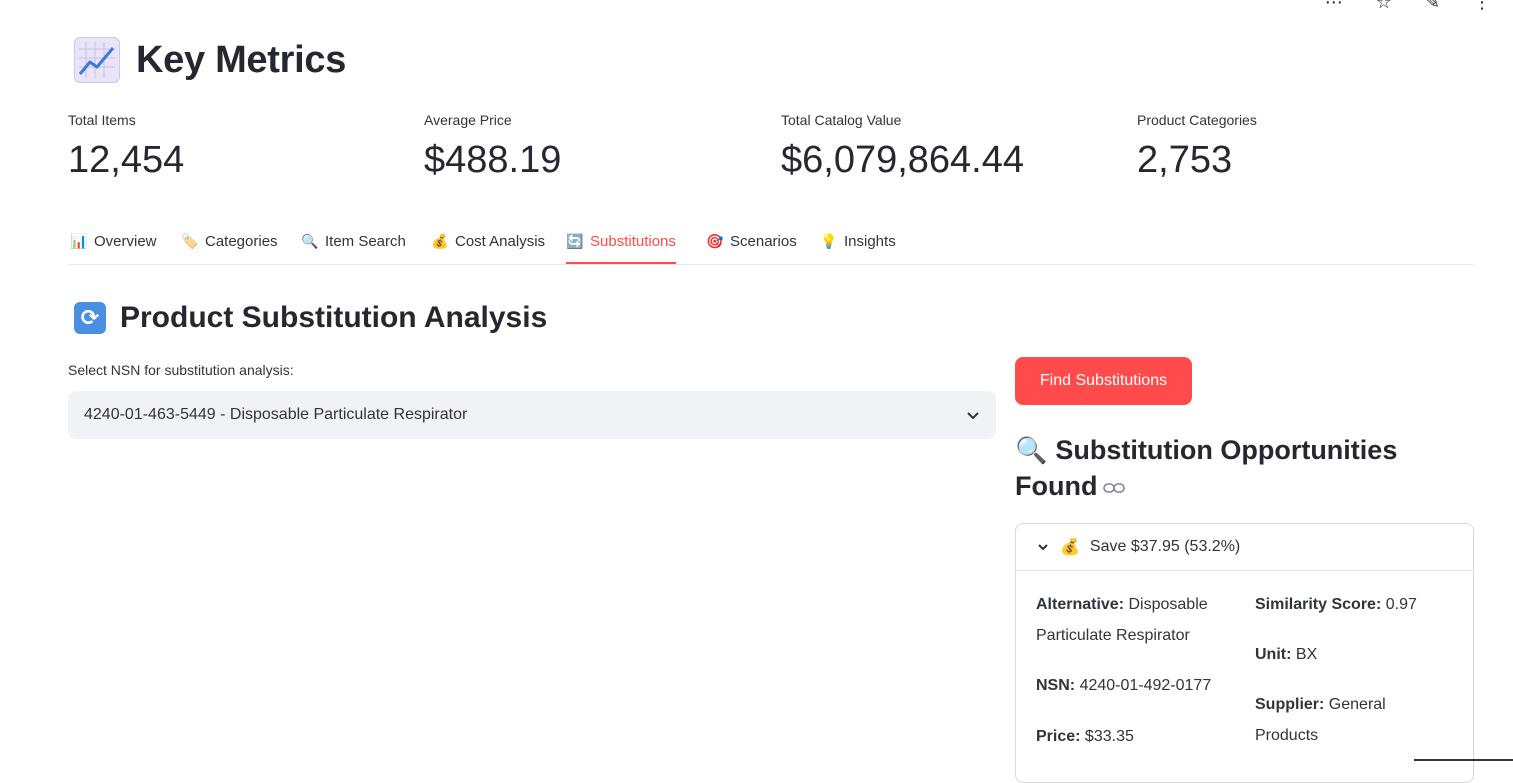 The image size is (1513, 783). I want to click on tab-cost-analysis: 💰 Cost Analysis, so click(488, 241).